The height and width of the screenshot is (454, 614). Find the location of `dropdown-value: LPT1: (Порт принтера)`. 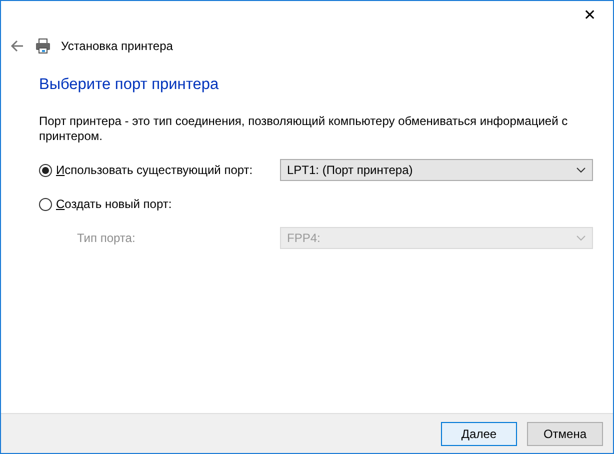

dropdown-value: LPT1: (Порт принтера) is located at coordinates (350, 171).